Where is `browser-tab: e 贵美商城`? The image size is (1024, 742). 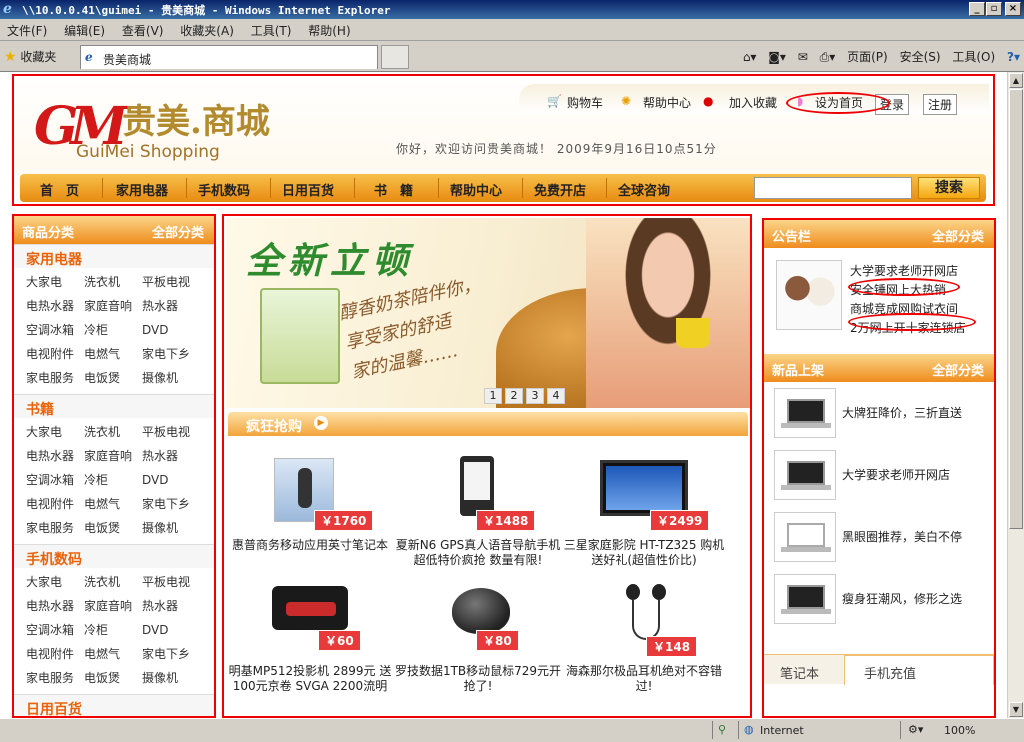 browser-tab: e 贵美商城 is located at coordinates (229, 57).